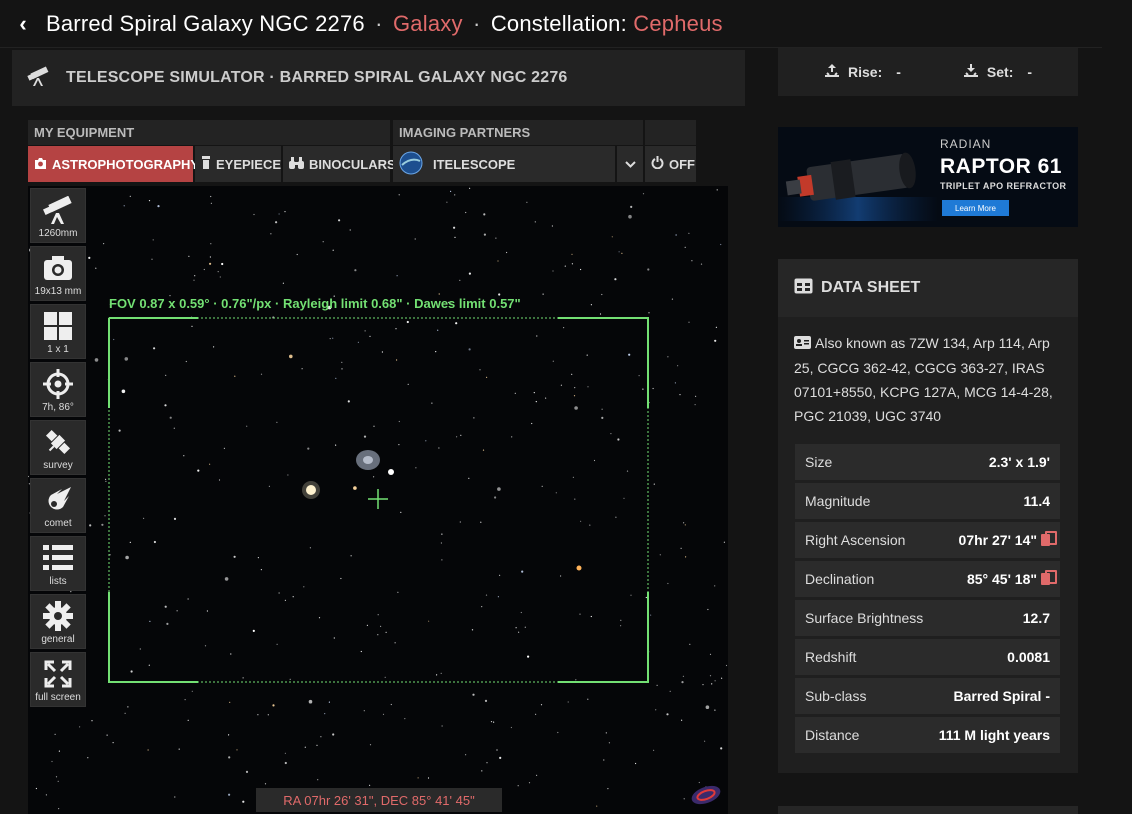 The image size is (1132, 814). Describe the element at coordinates (58, 505) in the screenshot. I see `comet-tool: comet` at that location.